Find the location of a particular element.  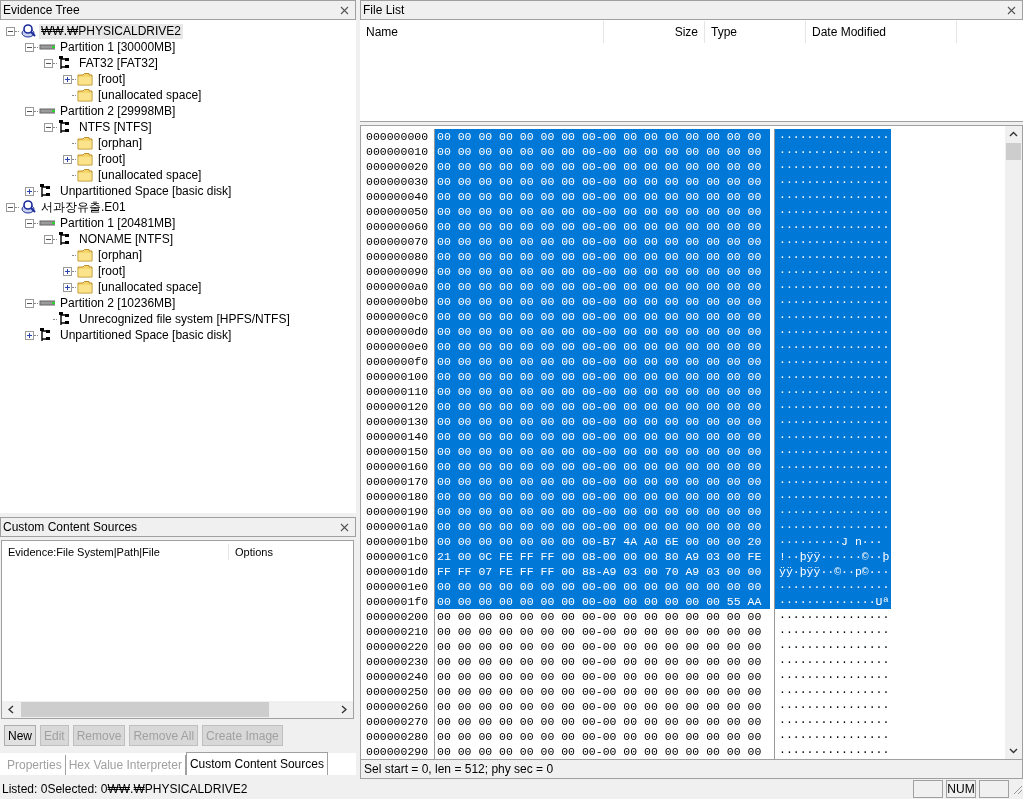

status-text: Listed: 0 is located at coordinates (25, 789).